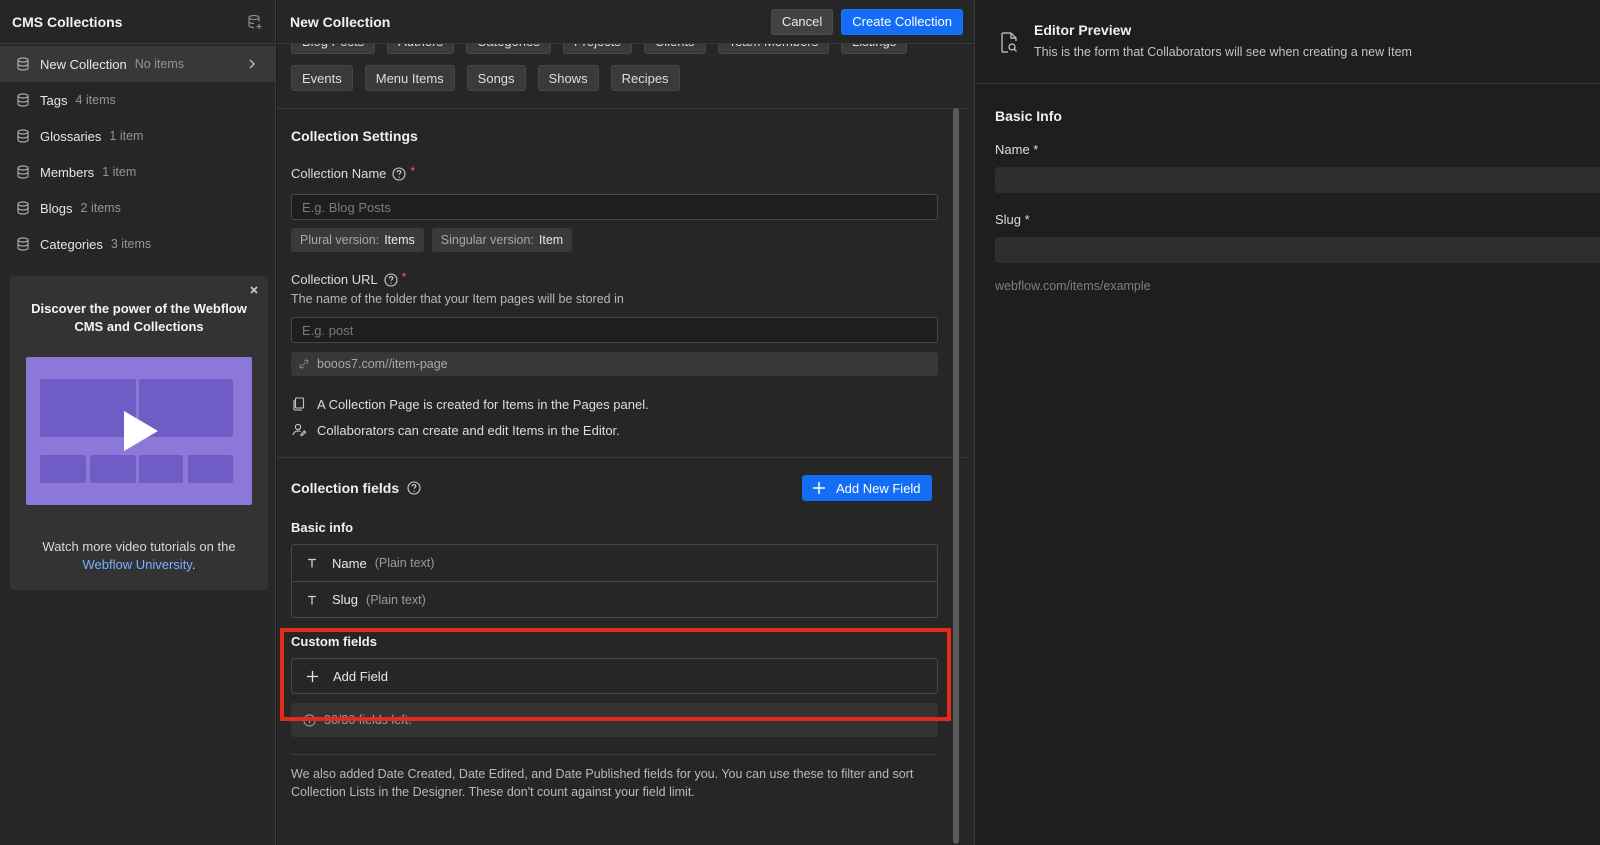  What do you see at coordinates (334, 641) in the screenshot?
I see `custom-fields-title: Custom fields` at bounding box center [334, 641].